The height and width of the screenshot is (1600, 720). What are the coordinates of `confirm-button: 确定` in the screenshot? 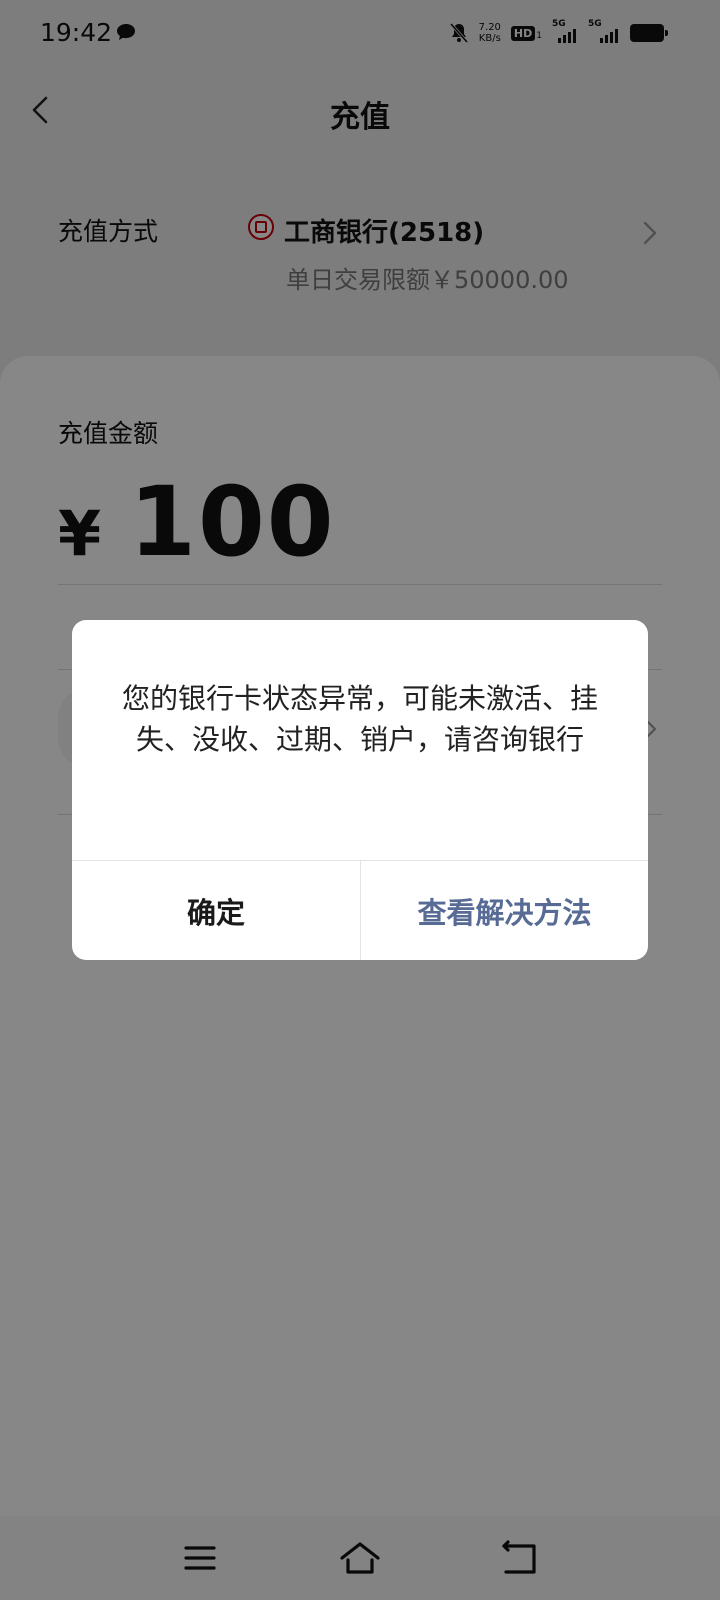 It's located at (216, 910).